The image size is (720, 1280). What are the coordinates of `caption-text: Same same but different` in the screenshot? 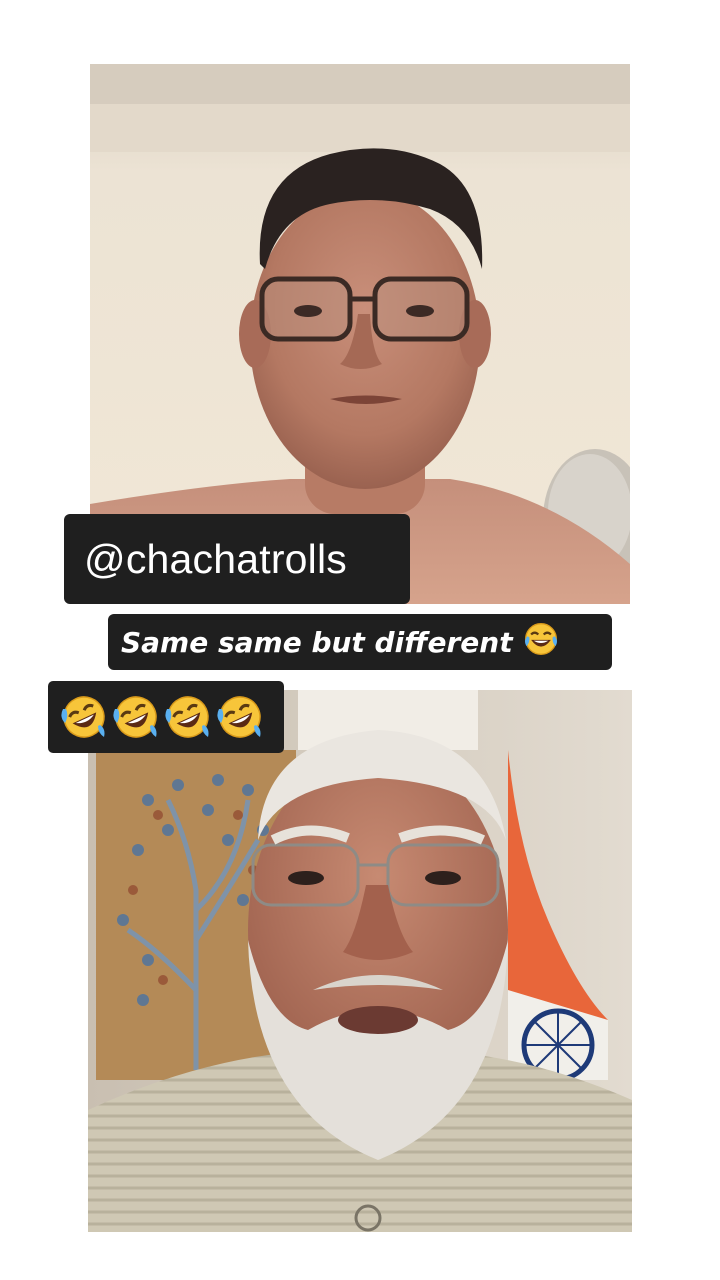 It's located at (317, 642).